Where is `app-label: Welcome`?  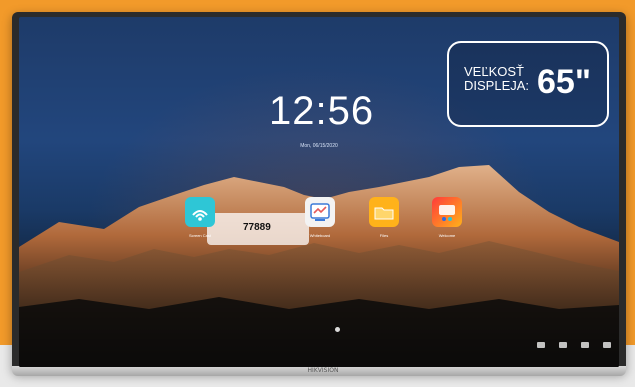
app-label: Welcome is located at coordinates (447, 235).